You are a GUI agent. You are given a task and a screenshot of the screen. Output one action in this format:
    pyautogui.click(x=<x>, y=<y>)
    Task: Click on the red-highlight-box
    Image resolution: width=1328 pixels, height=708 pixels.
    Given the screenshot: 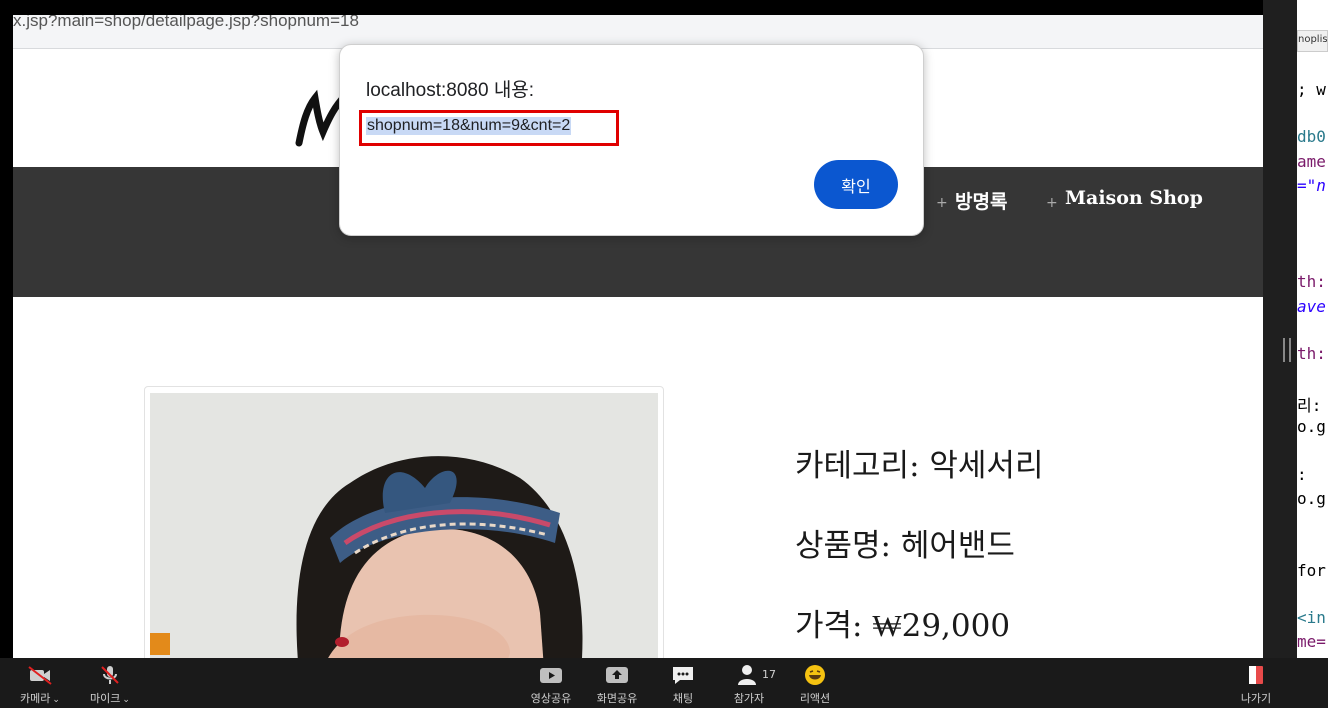 What is the action you would take?
    pyautogui.click(x=489, y=128)
    